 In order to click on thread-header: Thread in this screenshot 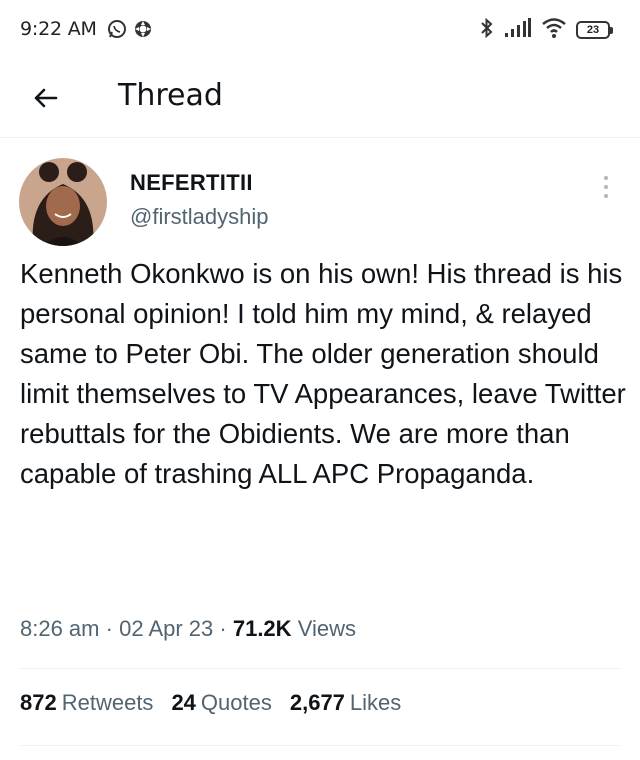, I will do `click(320, 99)`.